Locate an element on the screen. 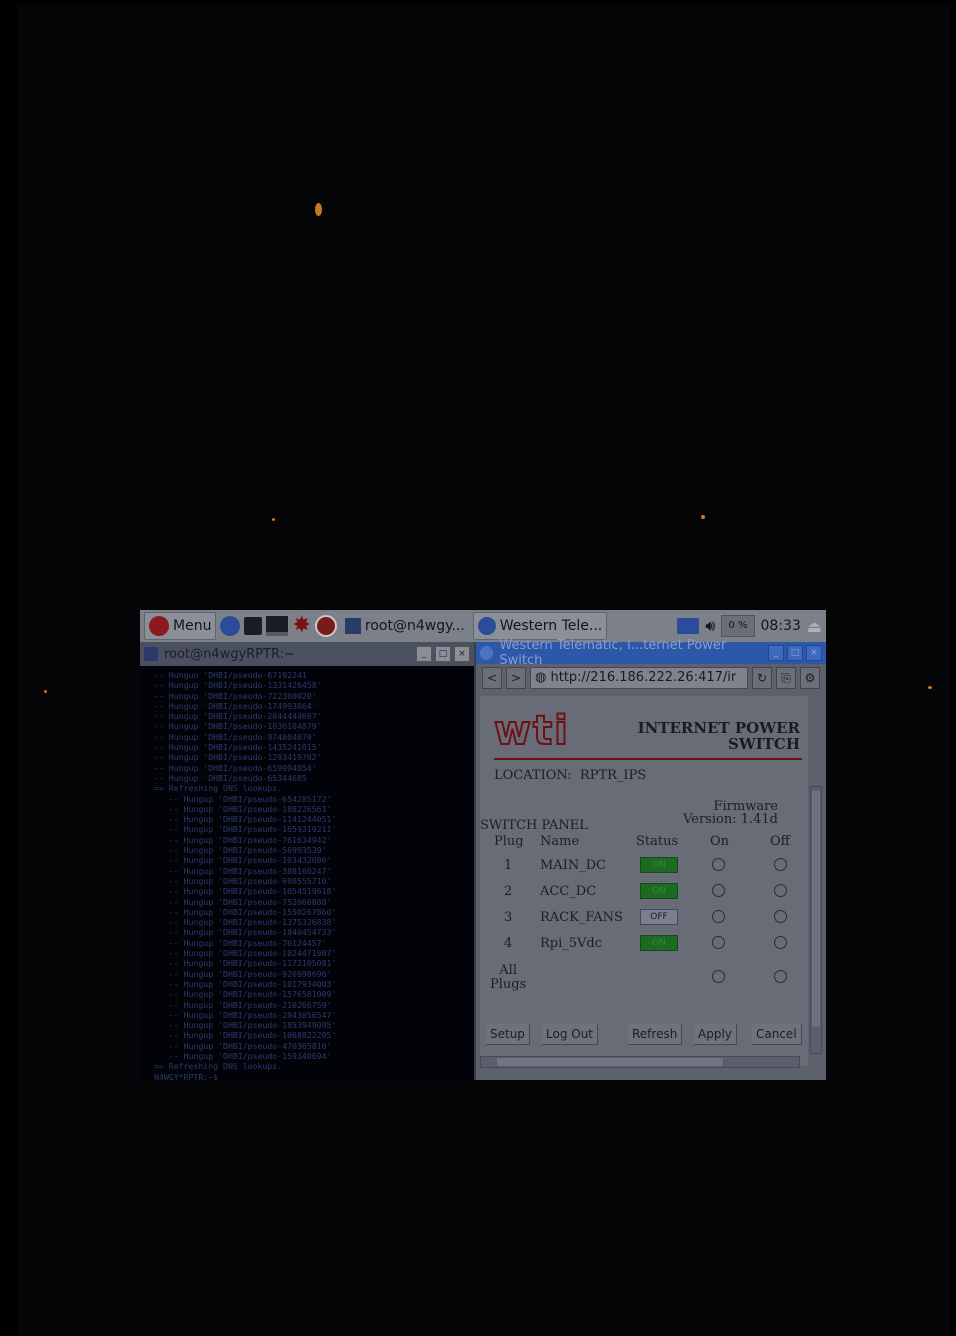 The image size is (956, 1336). bookmark-icon: ⎘ is located at coordinates (786, 678).